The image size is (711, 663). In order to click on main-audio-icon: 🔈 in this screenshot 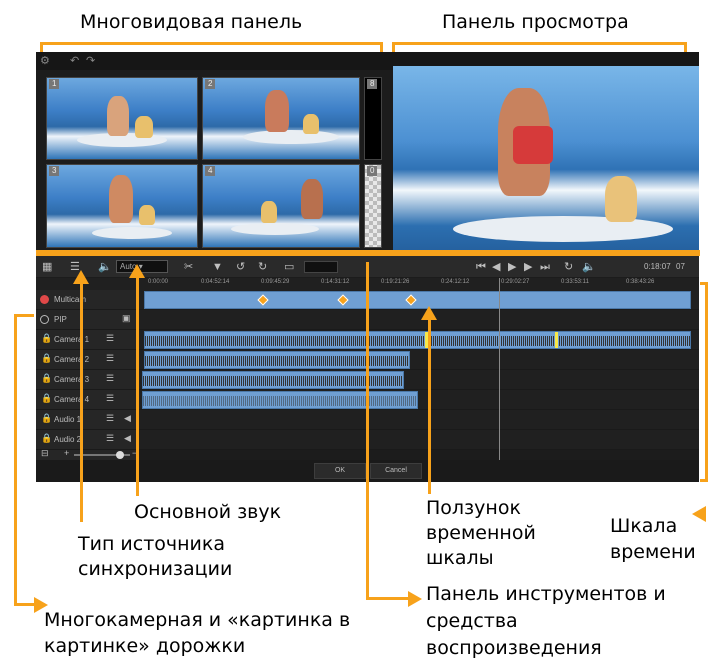, I will do `click(105, 267)`.